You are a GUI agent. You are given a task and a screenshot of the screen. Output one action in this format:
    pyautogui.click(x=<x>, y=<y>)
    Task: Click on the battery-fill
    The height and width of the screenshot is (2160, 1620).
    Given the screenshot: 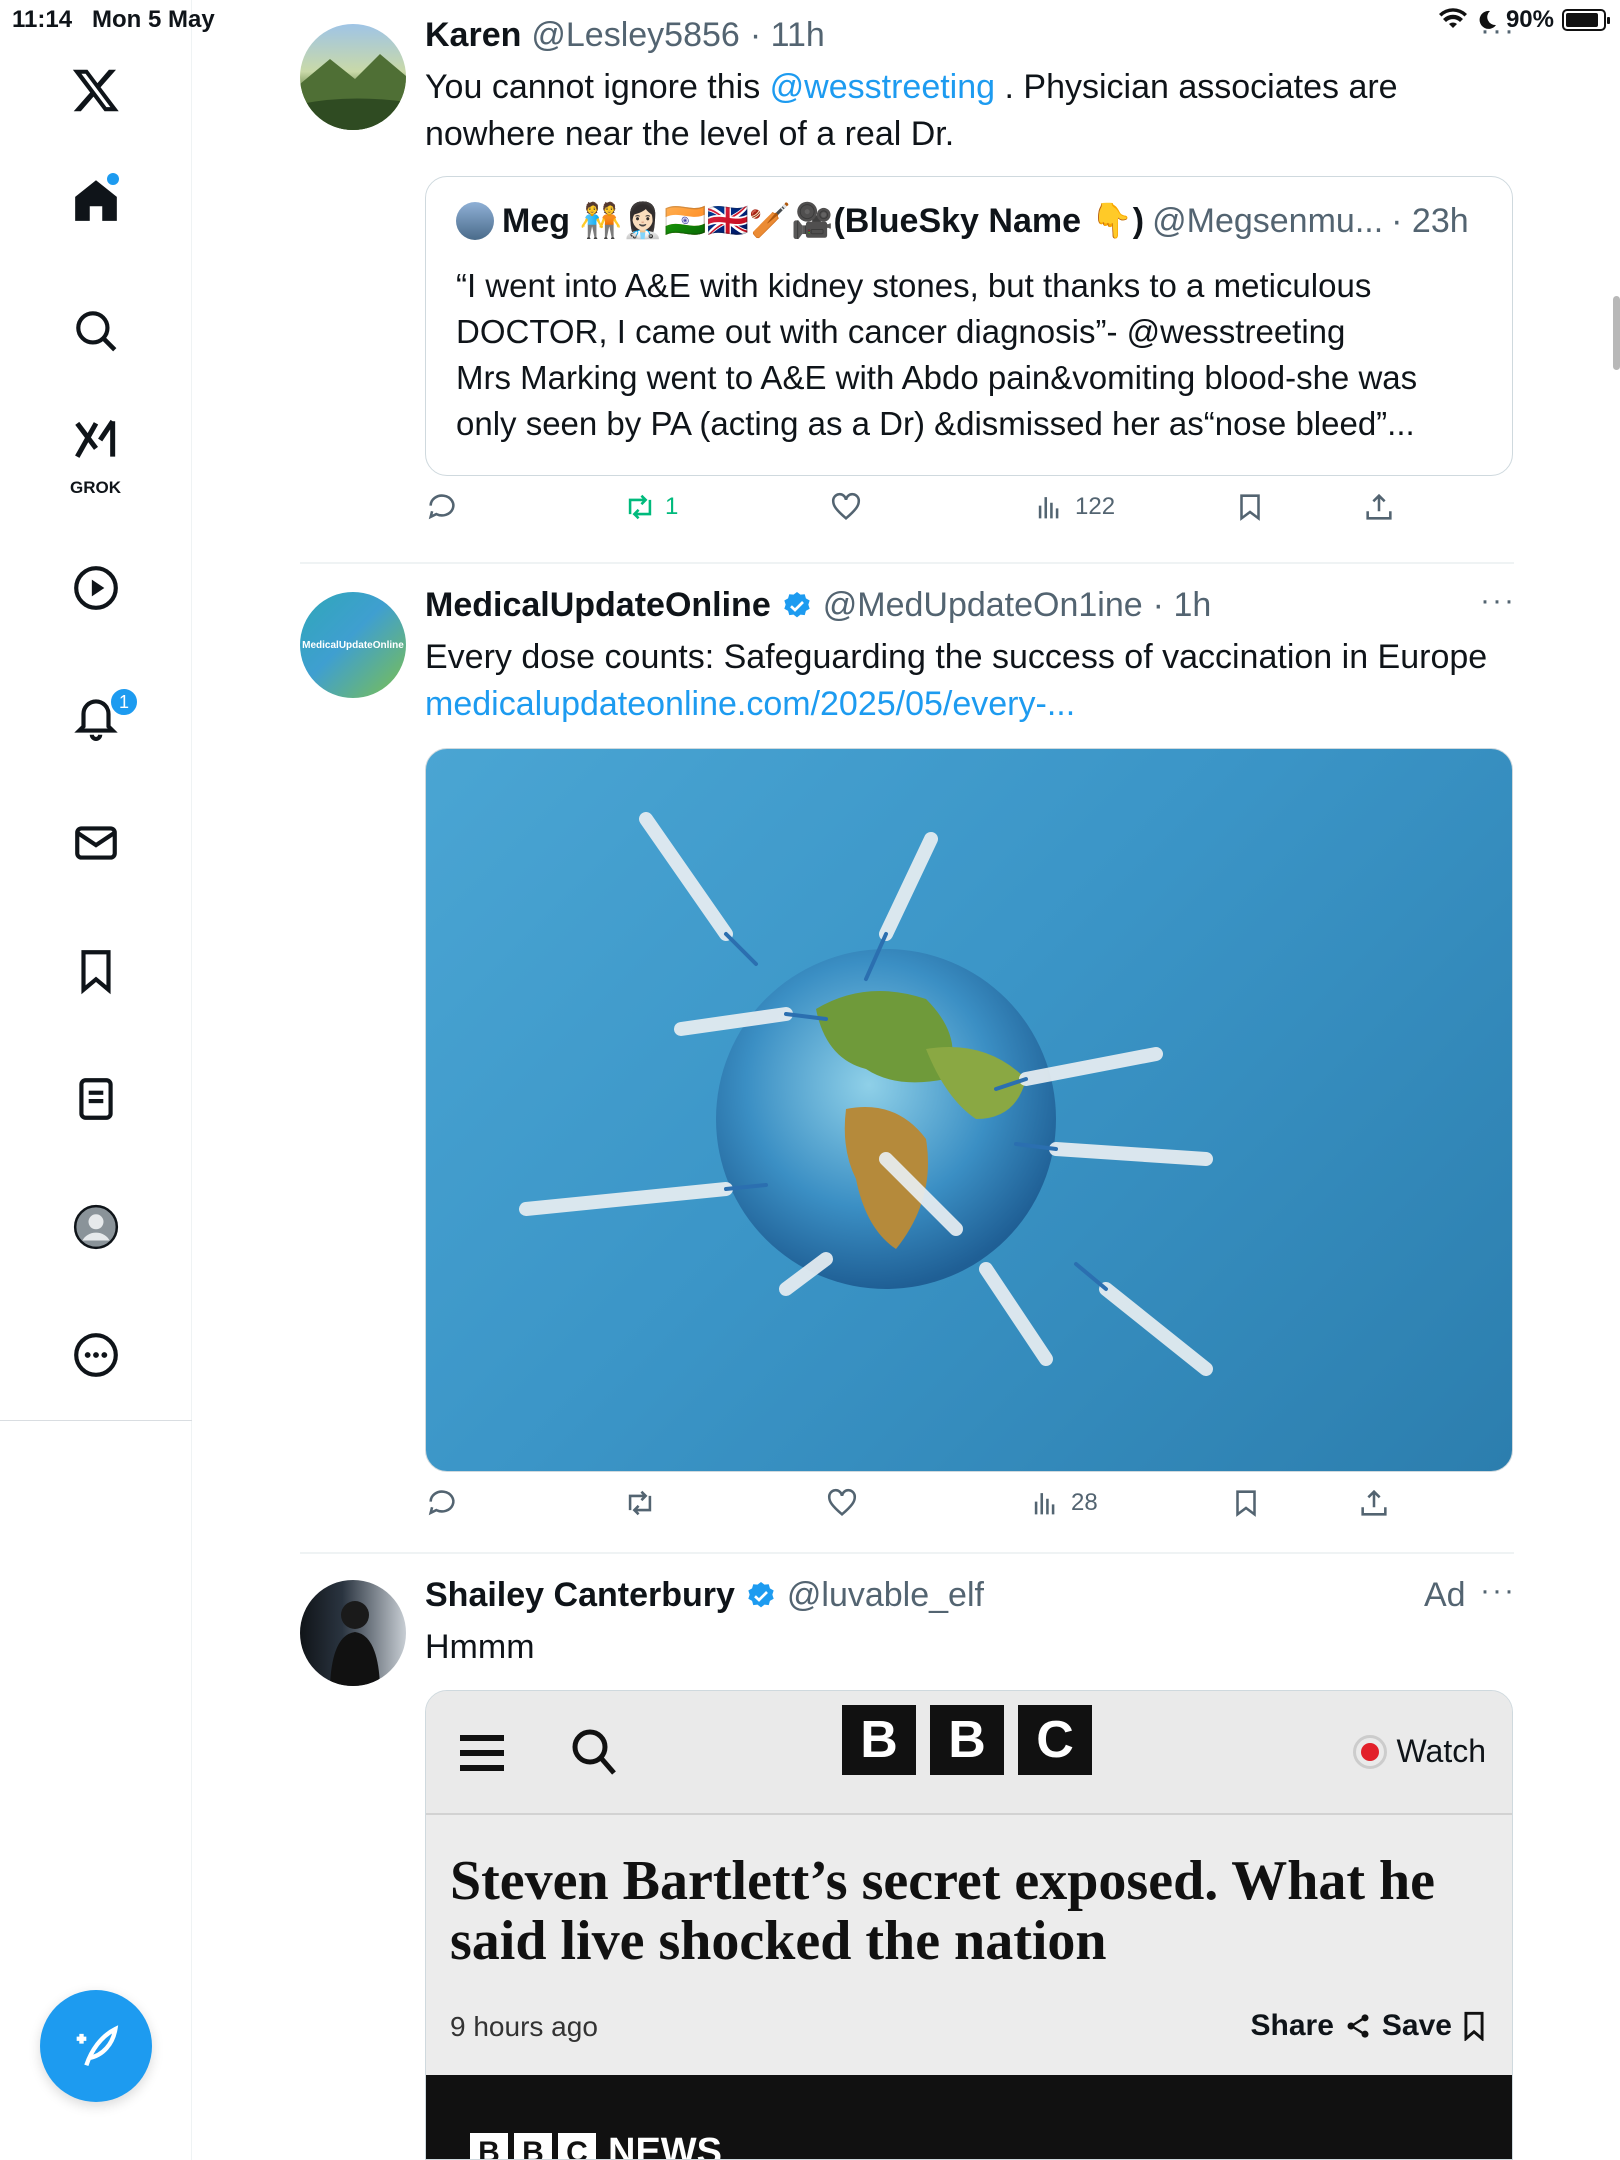 What is the action you would take?
    pyautogui.click(x=1582, y=20)
    